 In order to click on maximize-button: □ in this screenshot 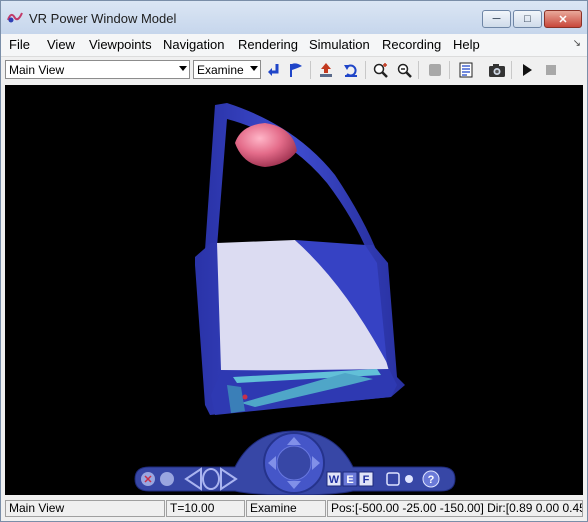, I will do `click(527, 19)`.